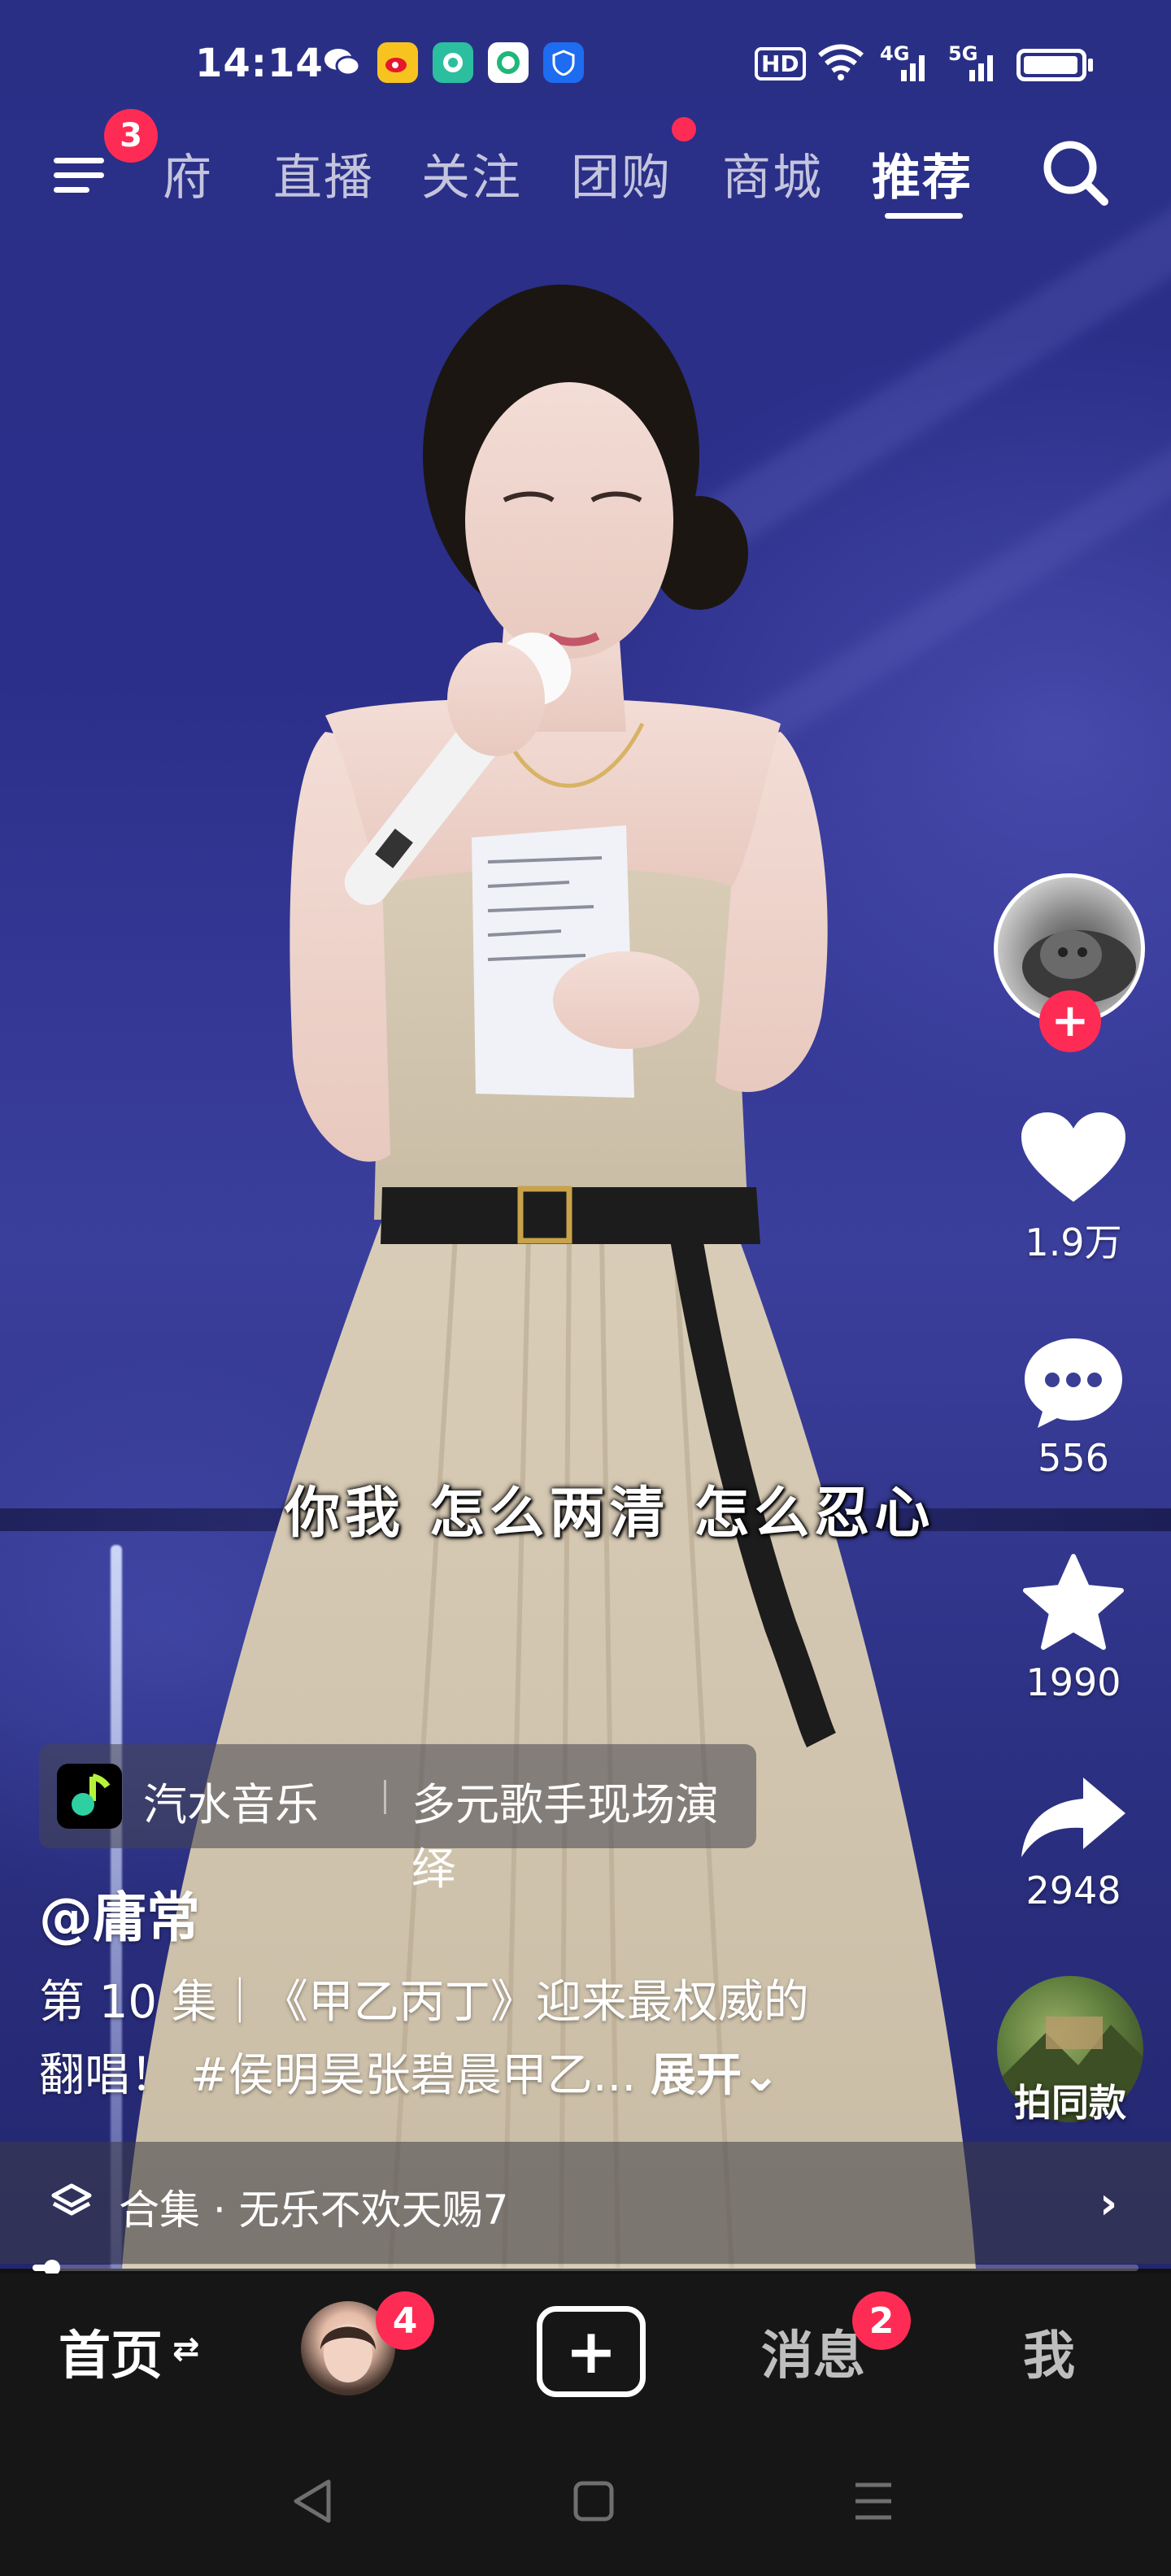 This screenshot has width=1171, height=2576. I want to click on author-handle: @庸常, so click(120, 1913).